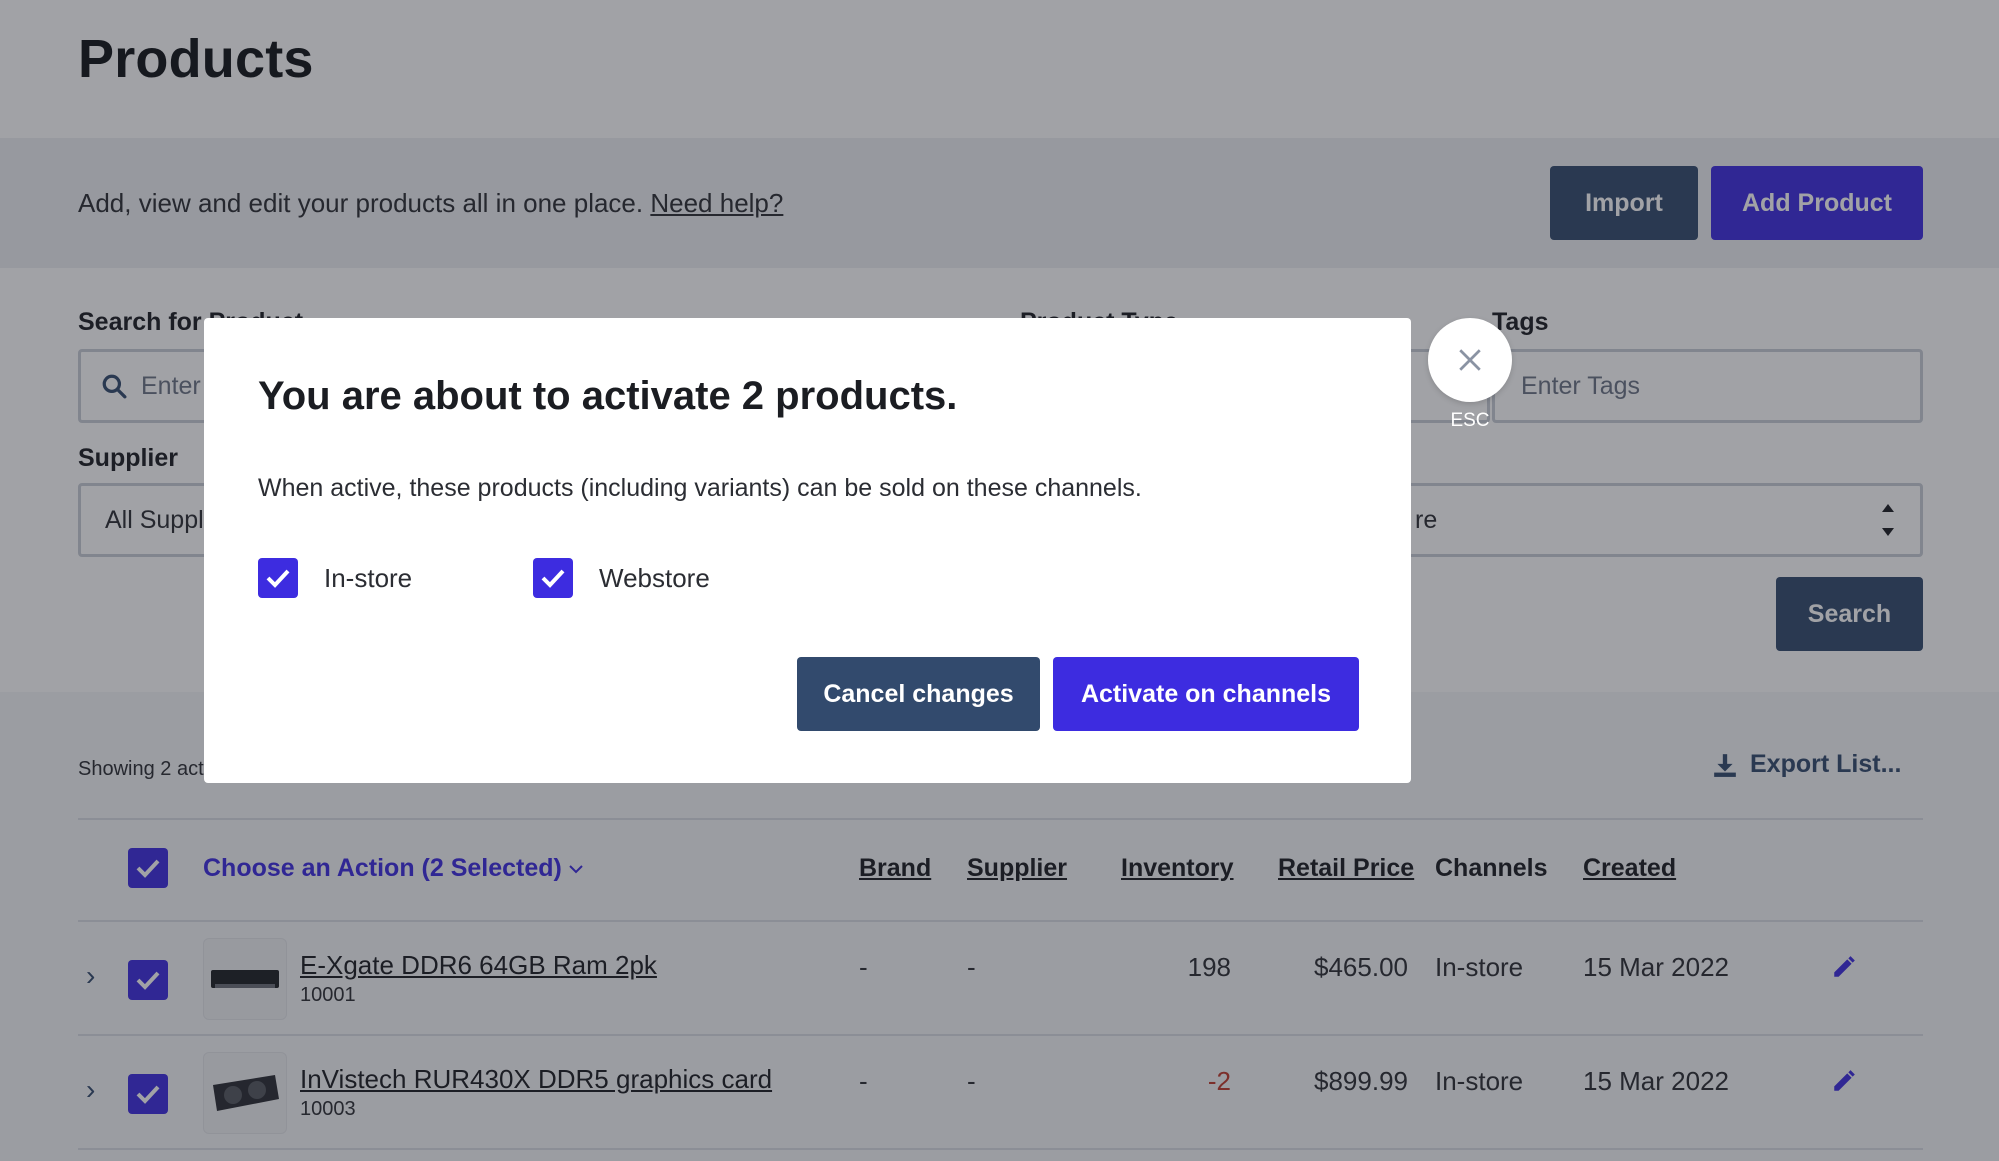 This screenshot has height=1161, width=1999. I want to click on option-webstore: Webstore, so click(621, 578).